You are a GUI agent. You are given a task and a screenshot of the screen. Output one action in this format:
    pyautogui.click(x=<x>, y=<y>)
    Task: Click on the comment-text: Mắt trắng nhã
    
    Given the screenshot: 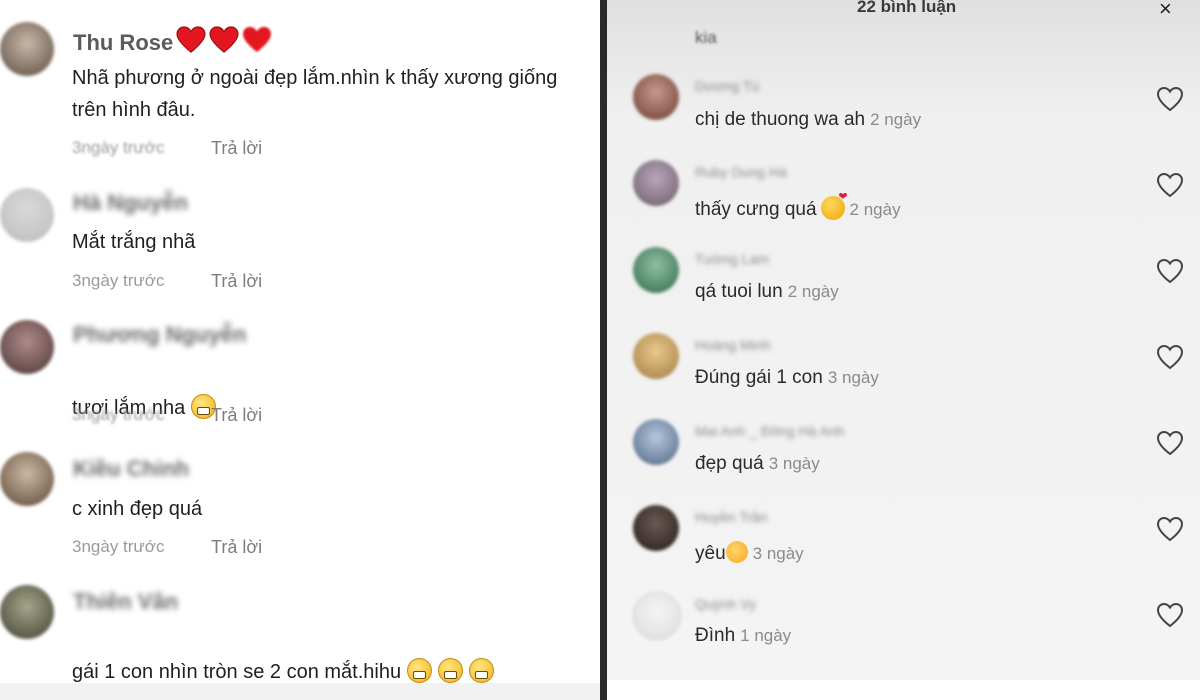 What is the action you would take?
    pyautogui.click(x=134, y=242)
    